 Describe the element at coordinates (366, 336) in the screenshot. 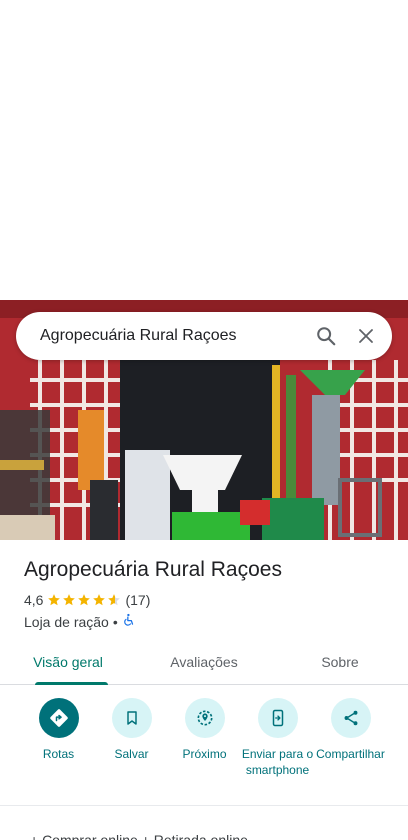

I see `close-icon` at that location.